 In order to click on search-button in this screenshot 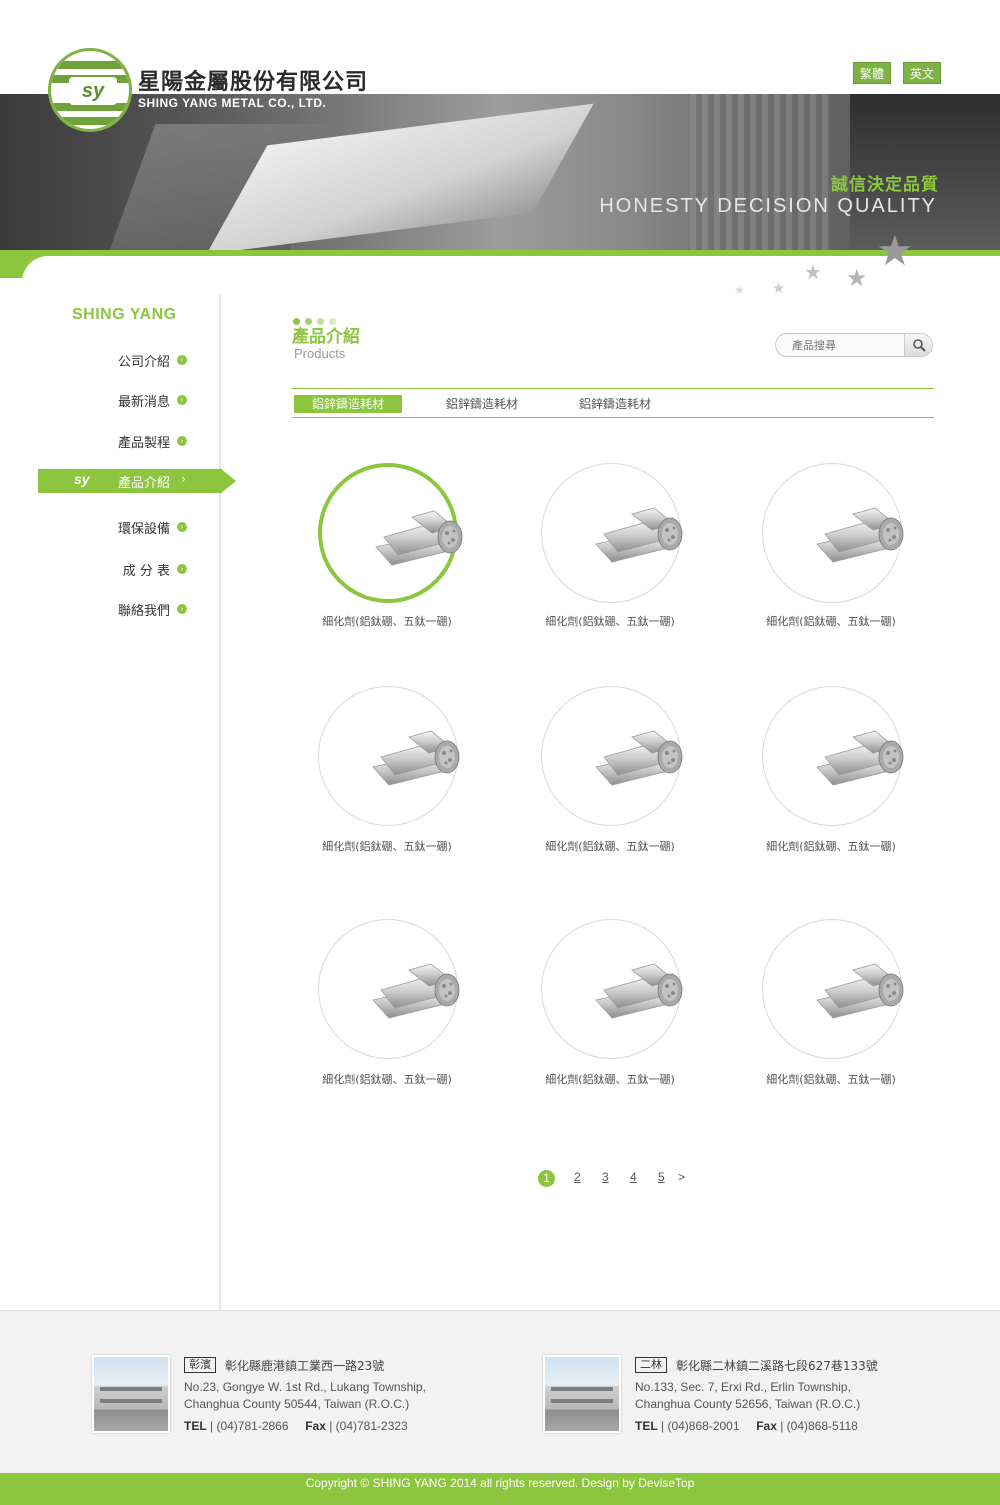, I will do `click(918, 345)`.